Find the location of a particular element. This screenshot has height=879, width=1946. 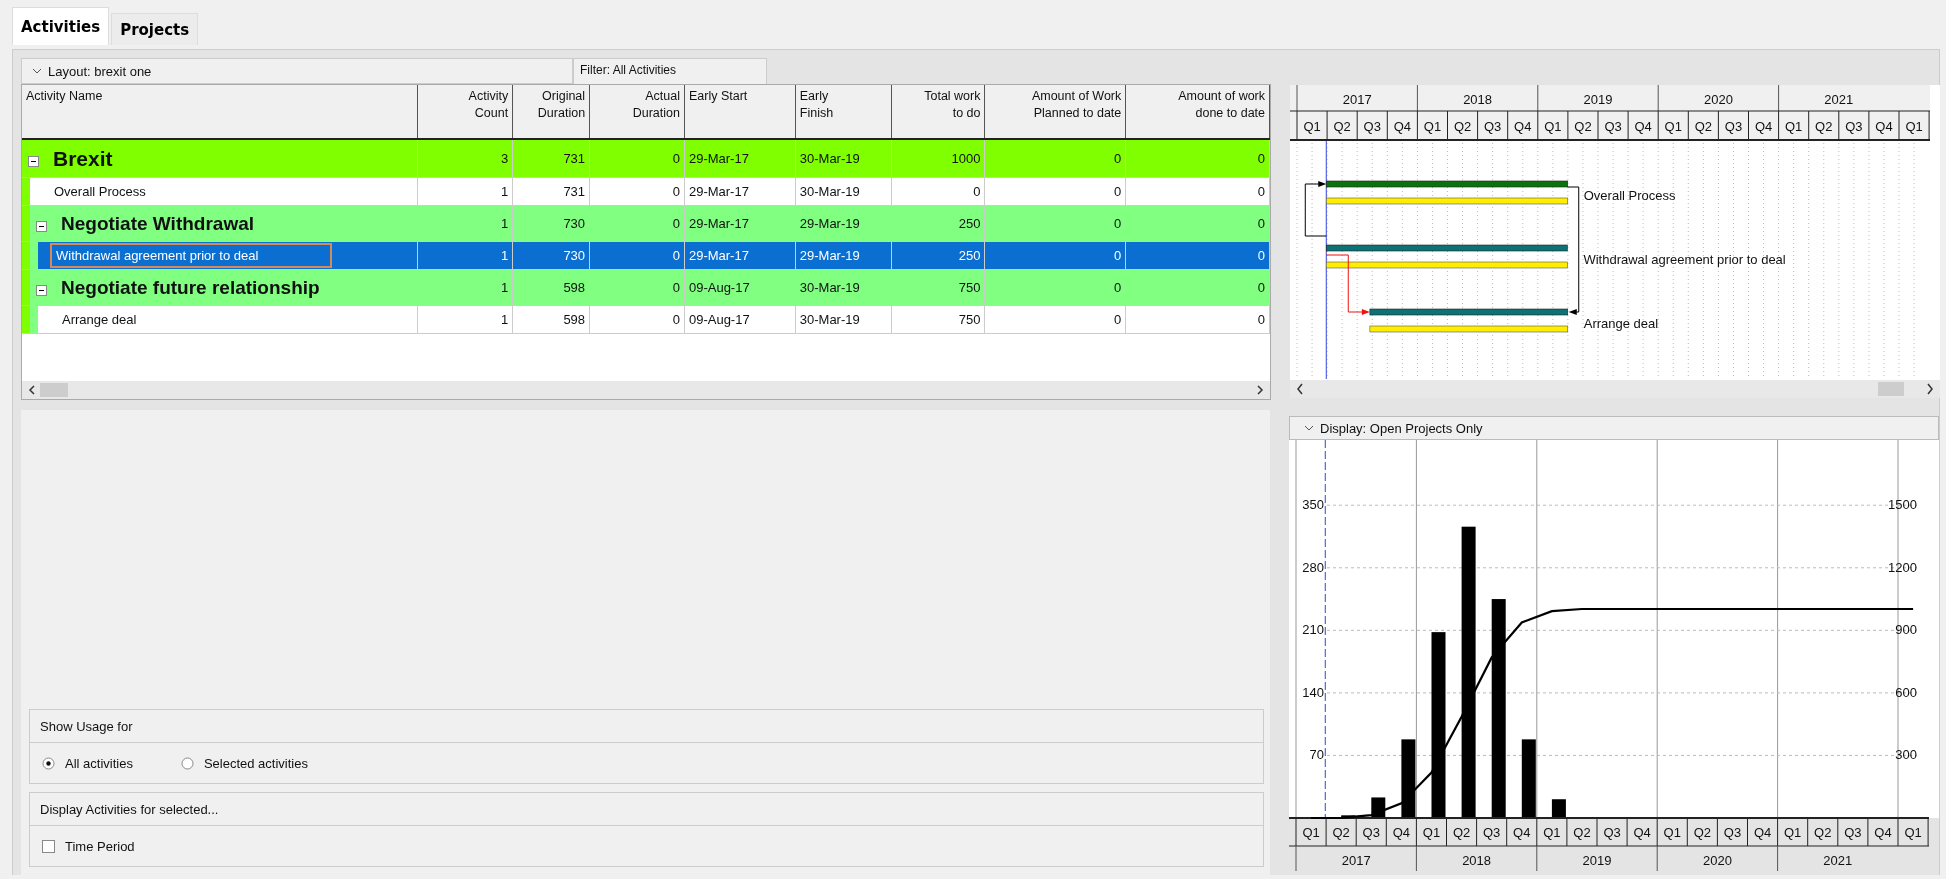

activity-name: Overall Process is located at coordinates (100, 192).